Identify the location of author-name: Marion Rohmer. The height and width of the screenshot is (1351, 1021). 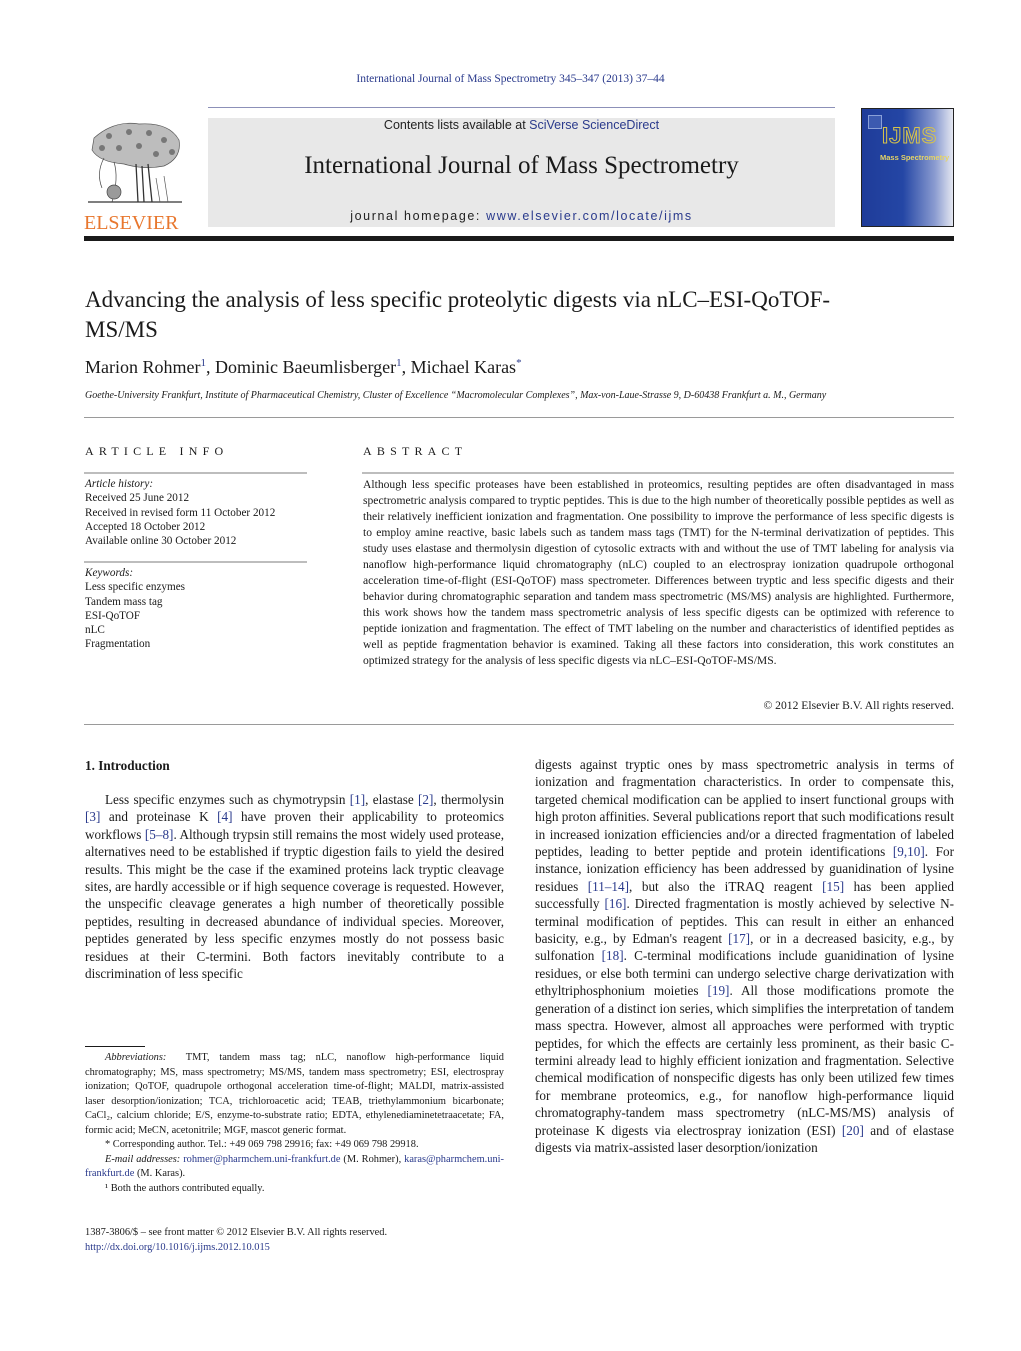
(143, 367).